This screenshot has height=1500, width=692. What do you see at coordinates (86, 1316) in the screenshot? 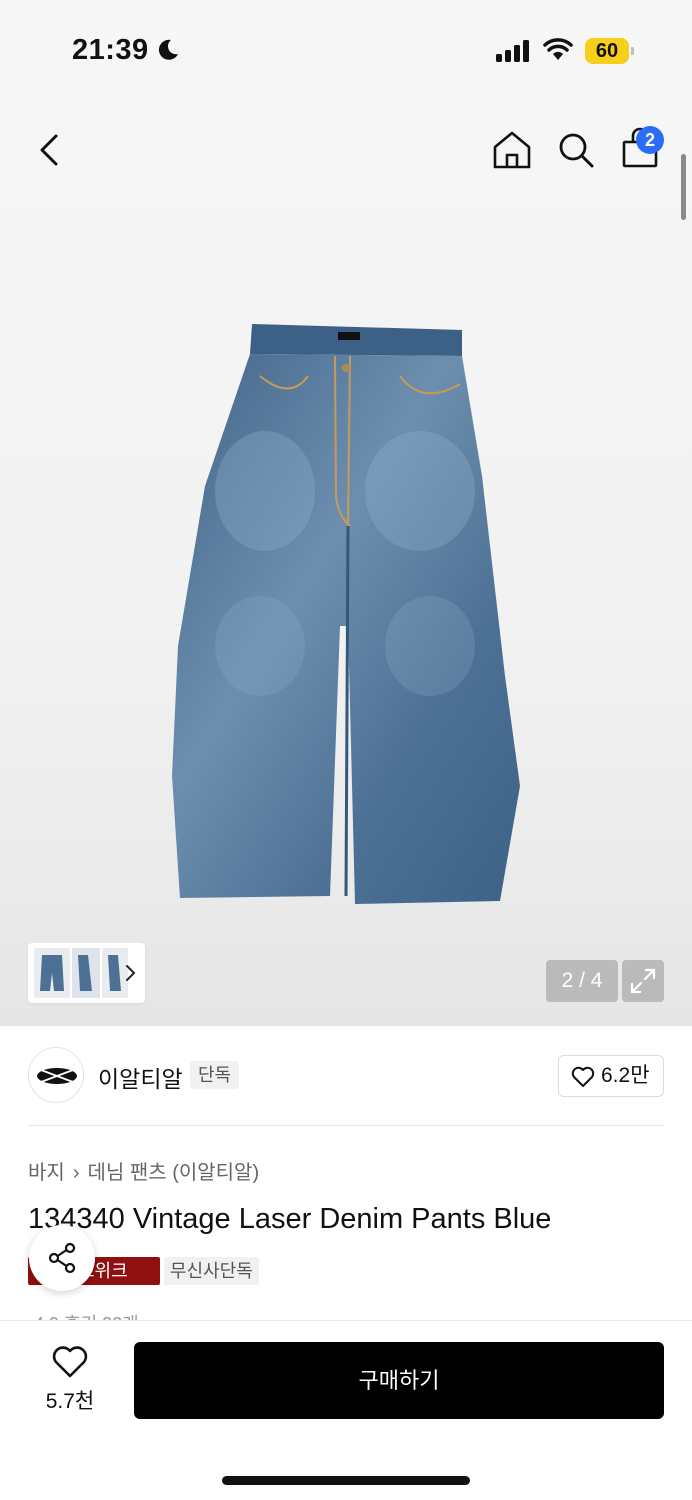
I see `rating-text: 4.9 후기 22개` at bounding box center [86, 1316].